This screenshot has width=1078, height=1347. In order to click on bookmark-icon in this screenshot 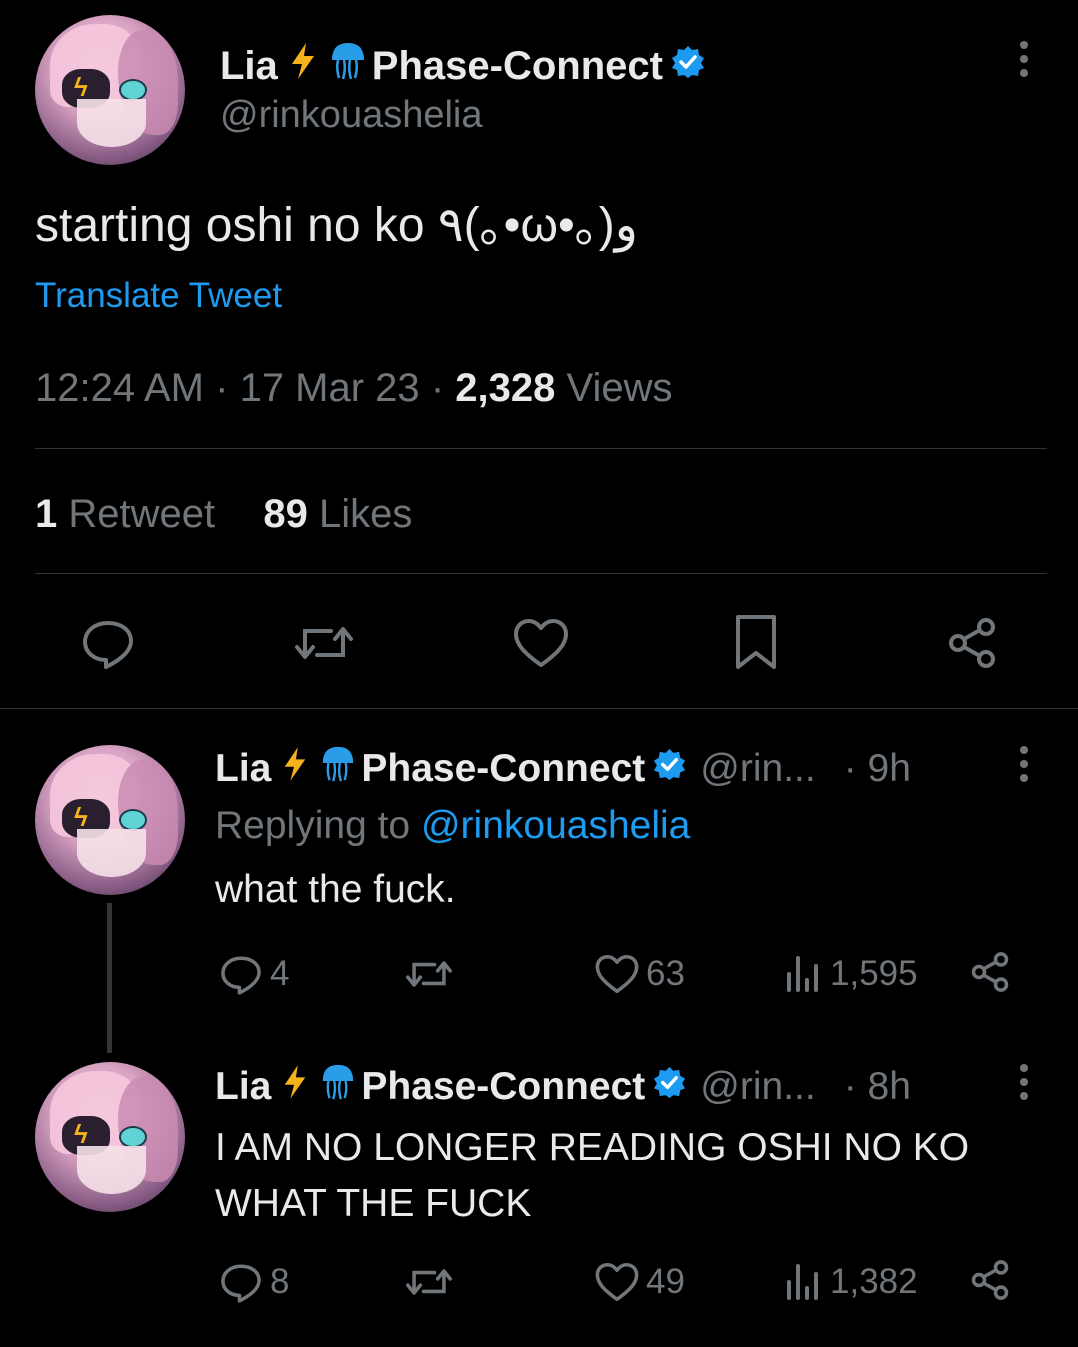, I will do `click(756, 645)`.